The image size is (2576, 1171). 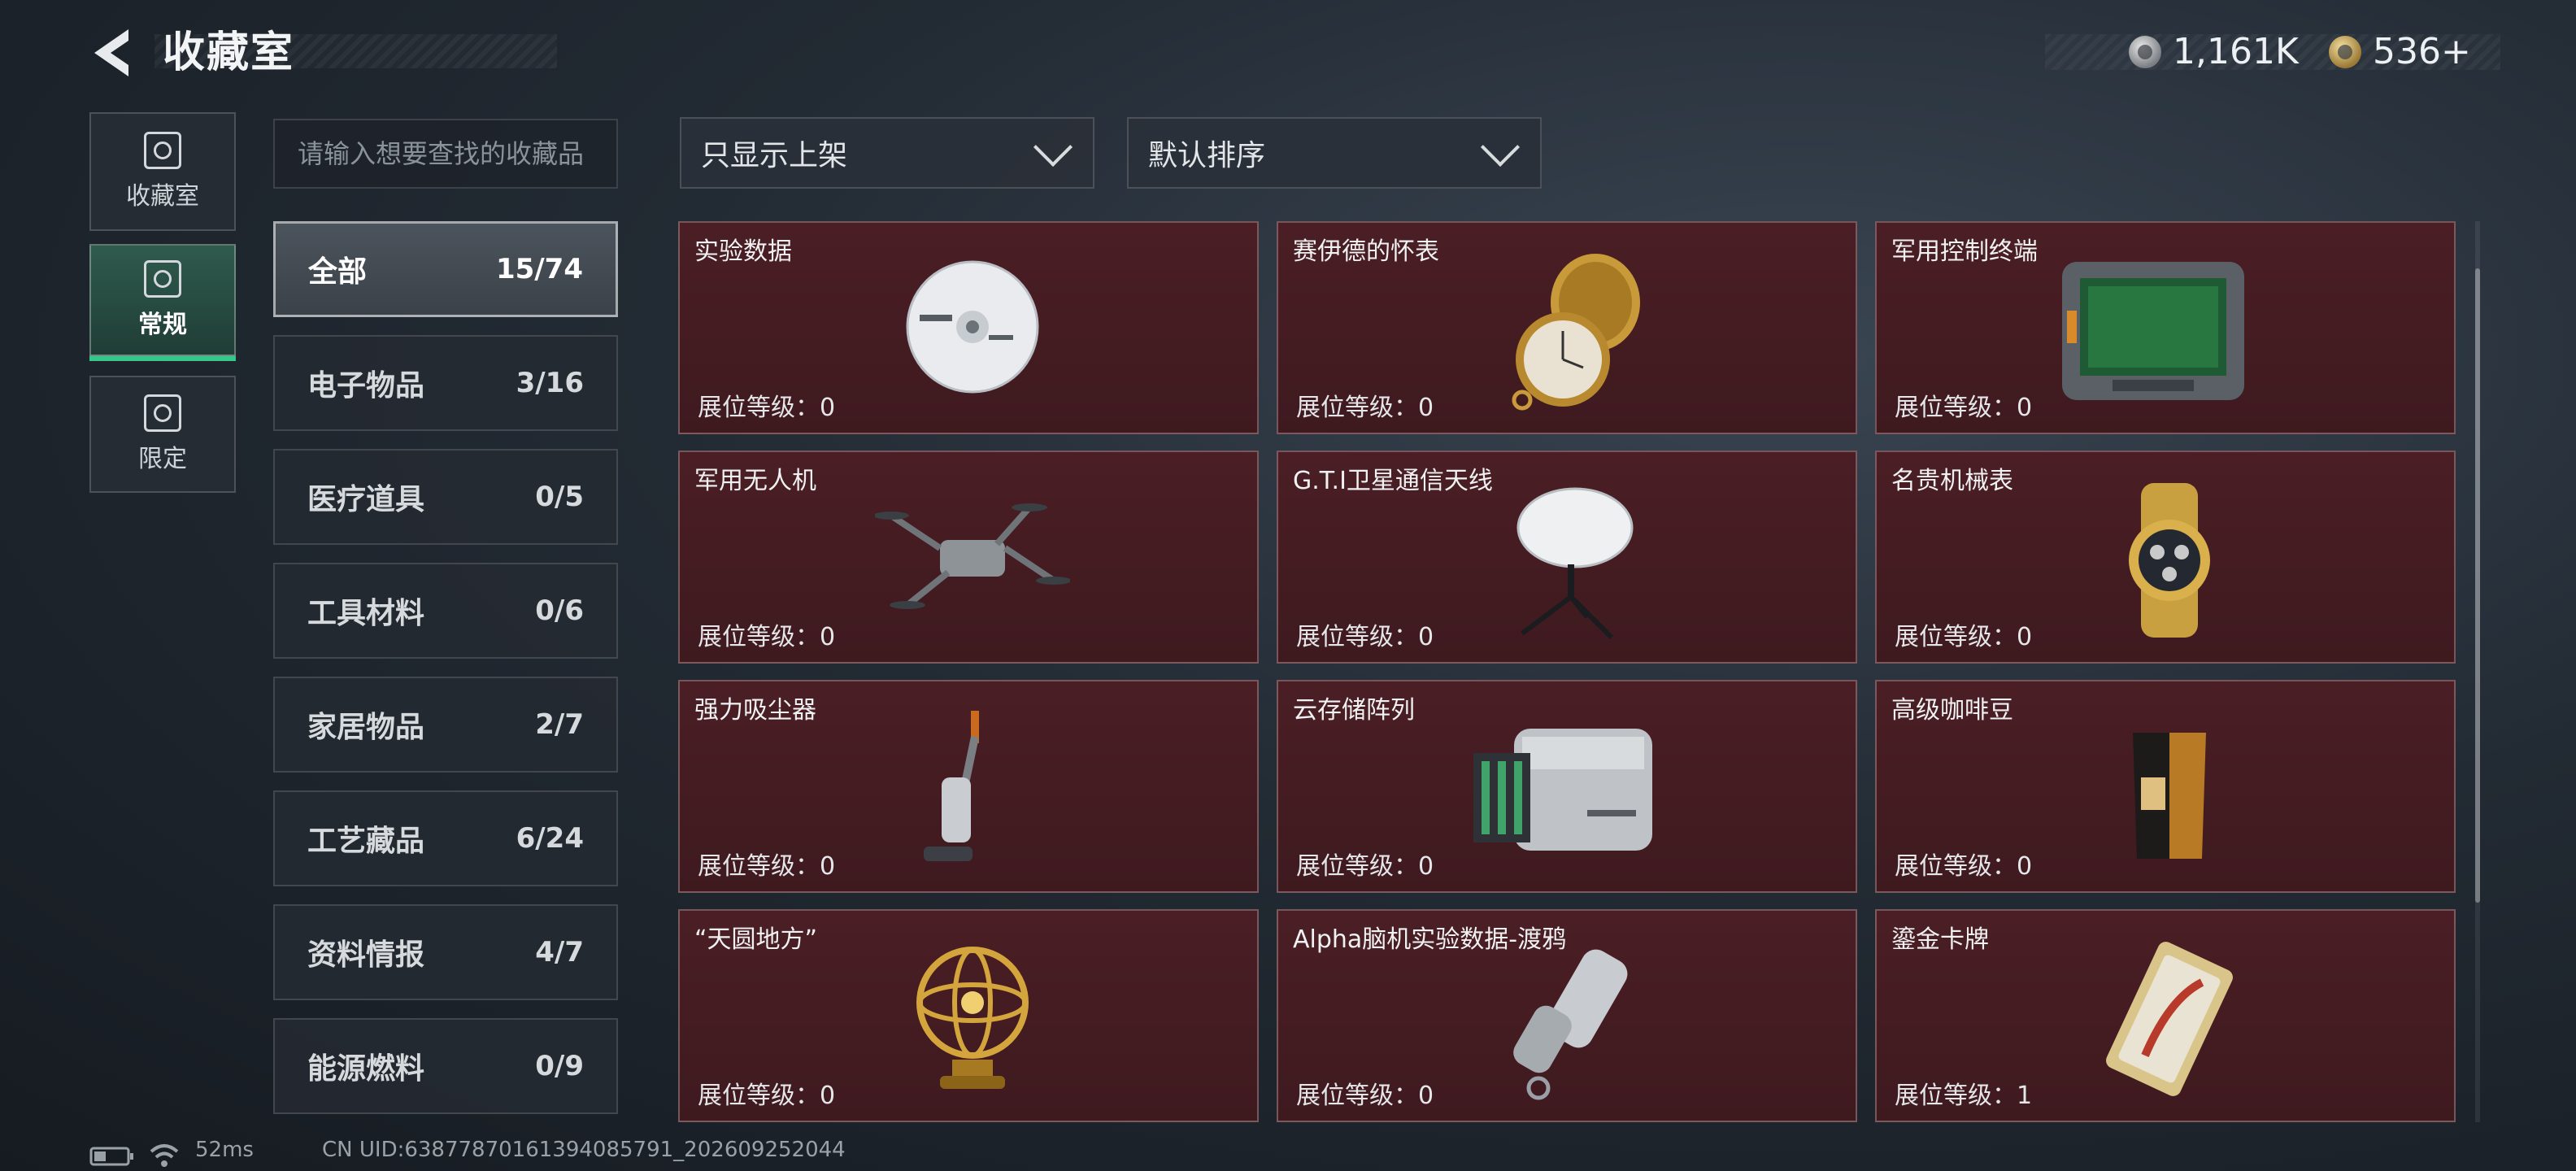 I want to click on category-label: 电子物品, so click(x=366, y=386).